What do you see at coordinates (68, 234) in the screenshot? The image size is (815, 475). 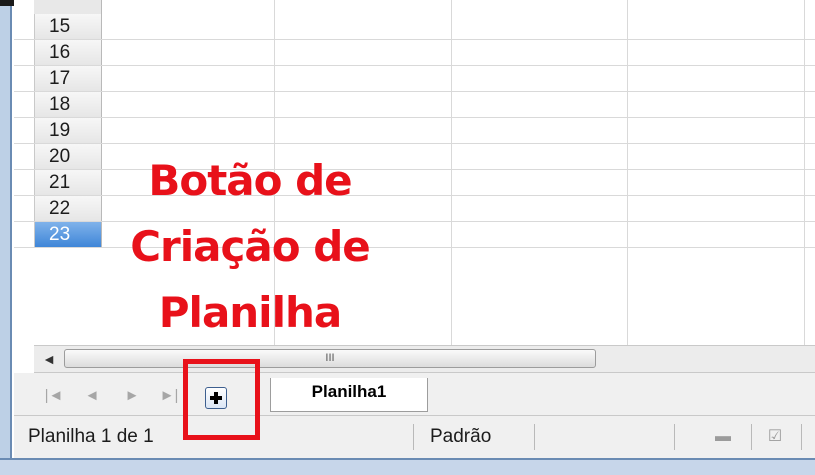 I see `row-header-selected: 23` at bounding box center [68, 234].